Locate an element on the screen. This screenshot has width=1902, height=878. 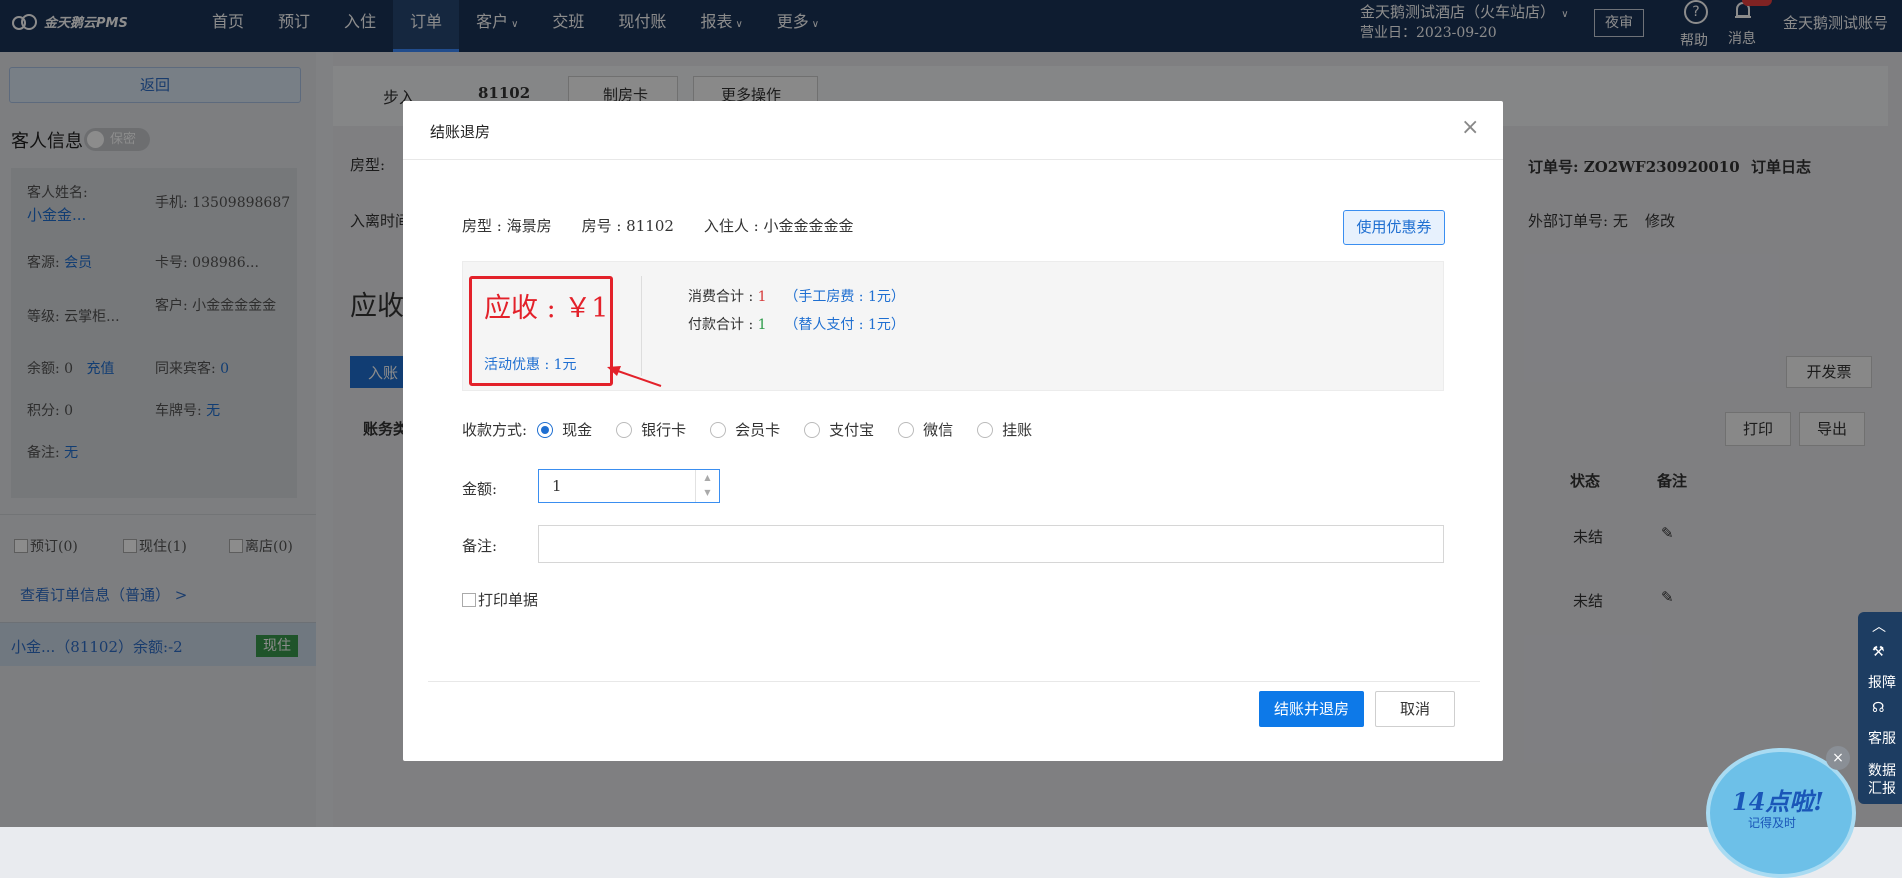
receivable-highlight-box: 应收 : ￥1 活动优惠 : 1元 is located at coordinates (541, 331).